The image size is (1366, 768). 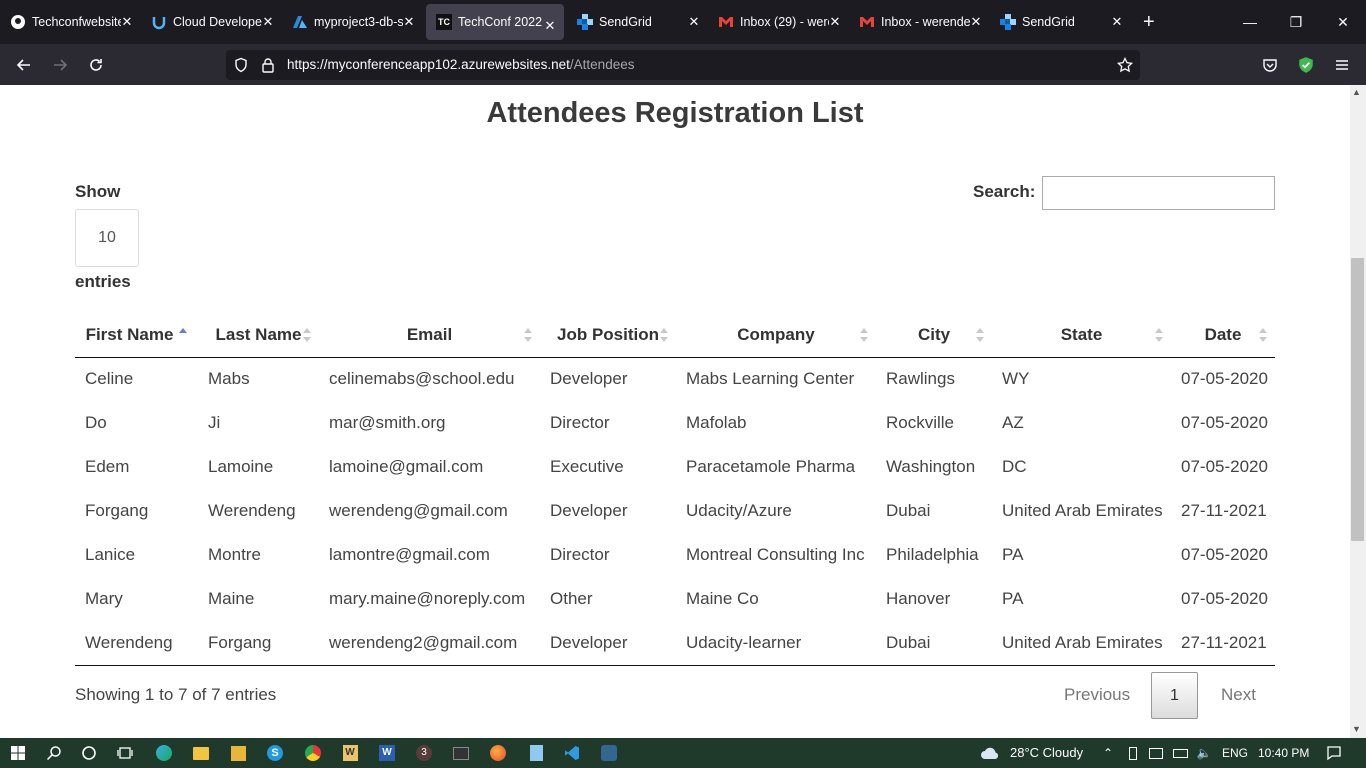 I want to click on column-header: First Name, so click(x=136, y=335).